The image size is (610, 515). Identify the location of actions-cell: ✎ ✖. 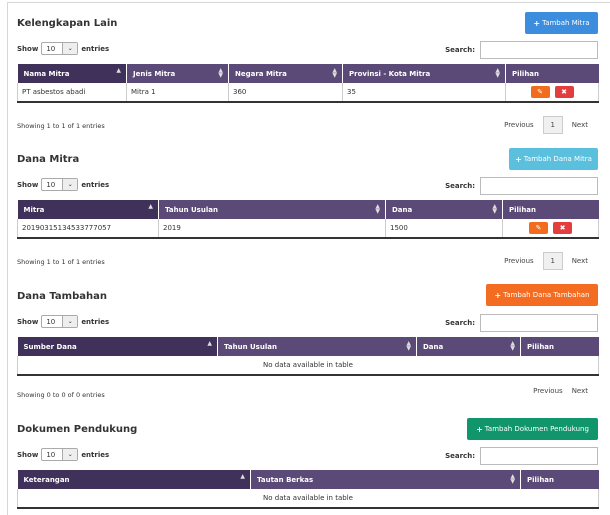
(552, 93).